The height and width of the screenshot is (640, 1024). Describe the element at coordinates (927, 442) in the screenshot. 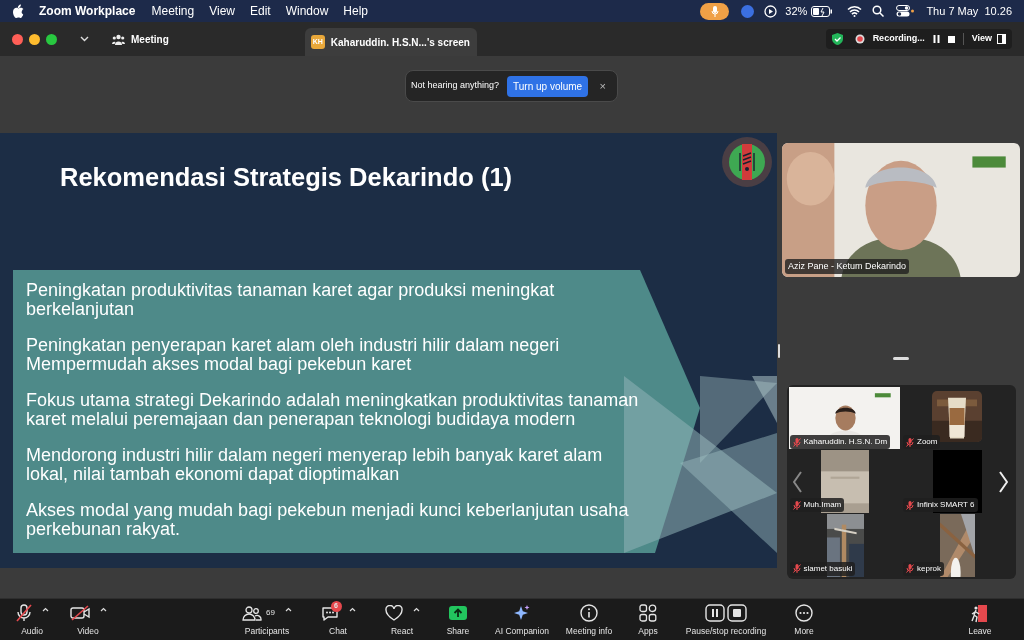

I see `participant-name-label: Zoom` at that location.